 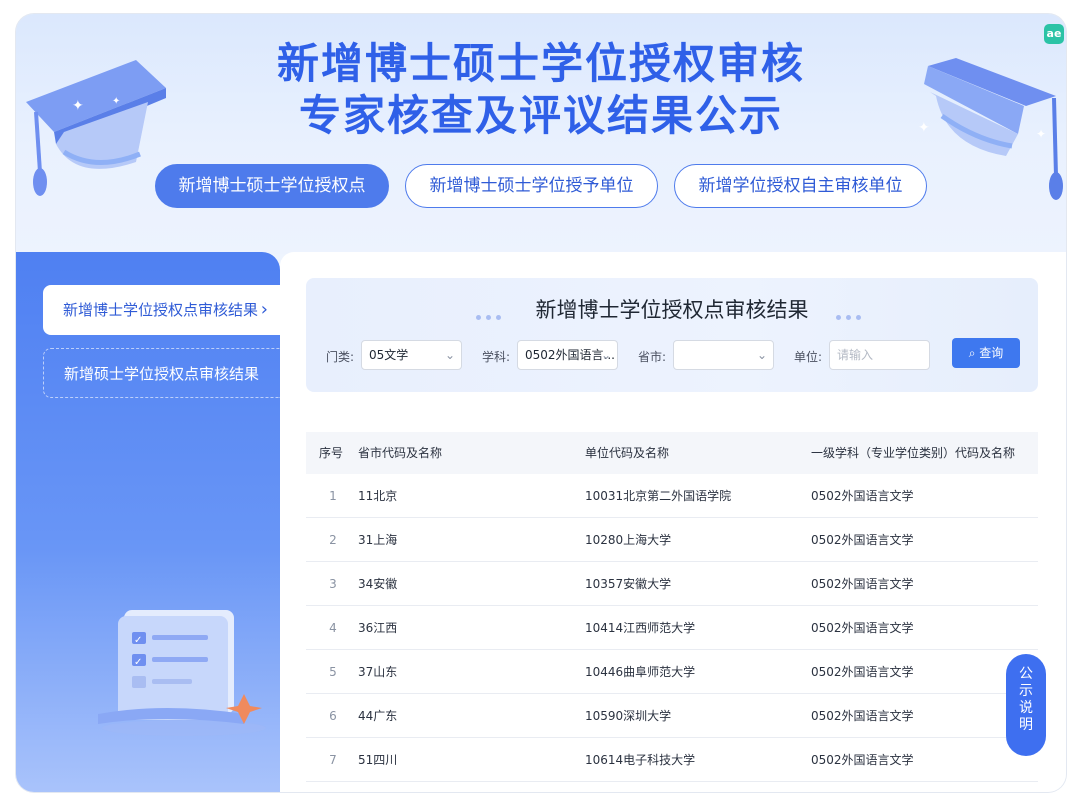 I want to click on table-row: 5 37山东 10446曲阜师范大学 0502外国语言文学, so click(x=672, y=672).